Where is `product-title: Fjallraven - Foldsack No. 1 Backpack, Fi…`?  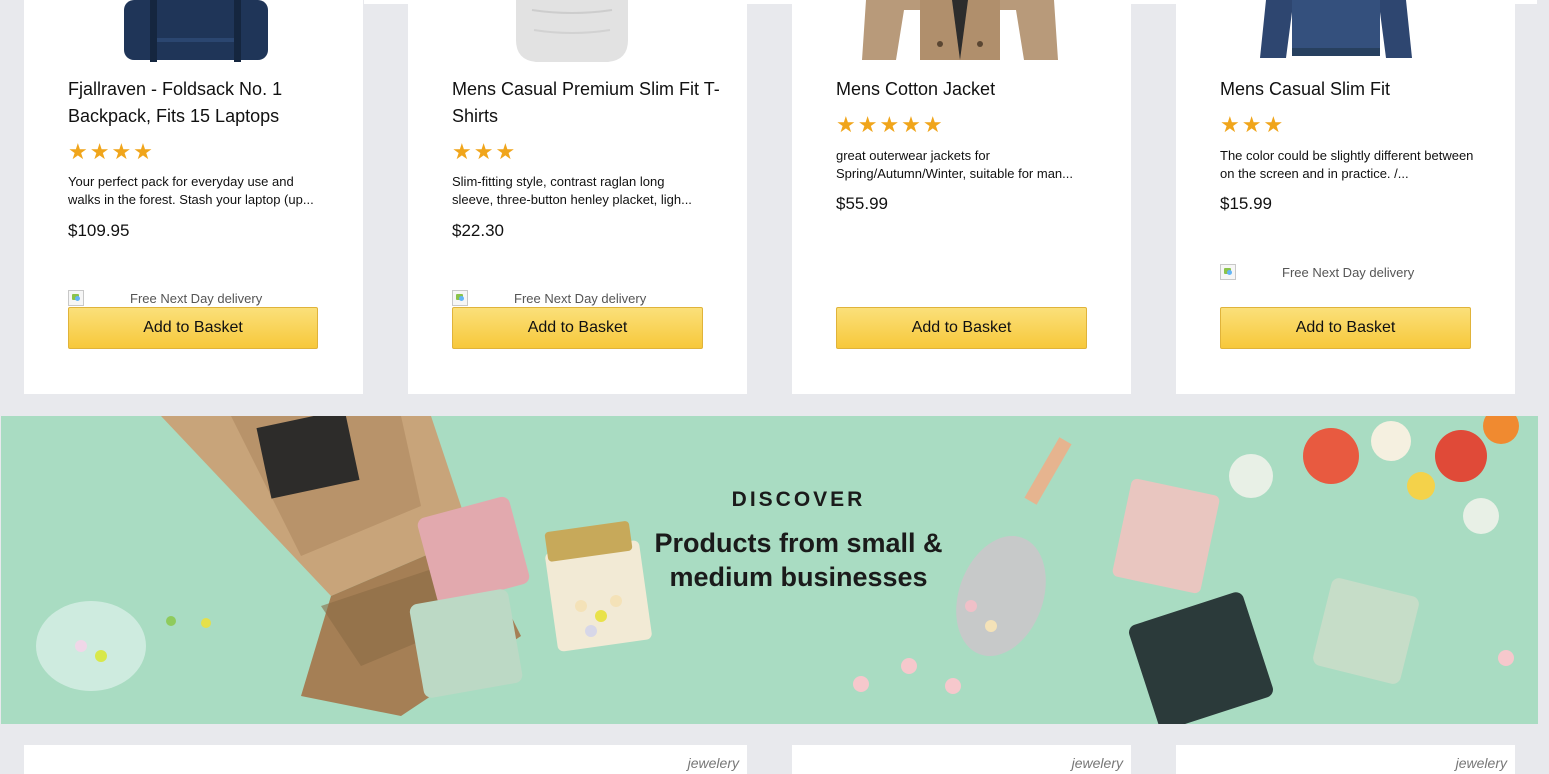 product-title: Fjallraven - Foldsack No. 1 Backpack, Fi… is located at coordinates (203, 103).